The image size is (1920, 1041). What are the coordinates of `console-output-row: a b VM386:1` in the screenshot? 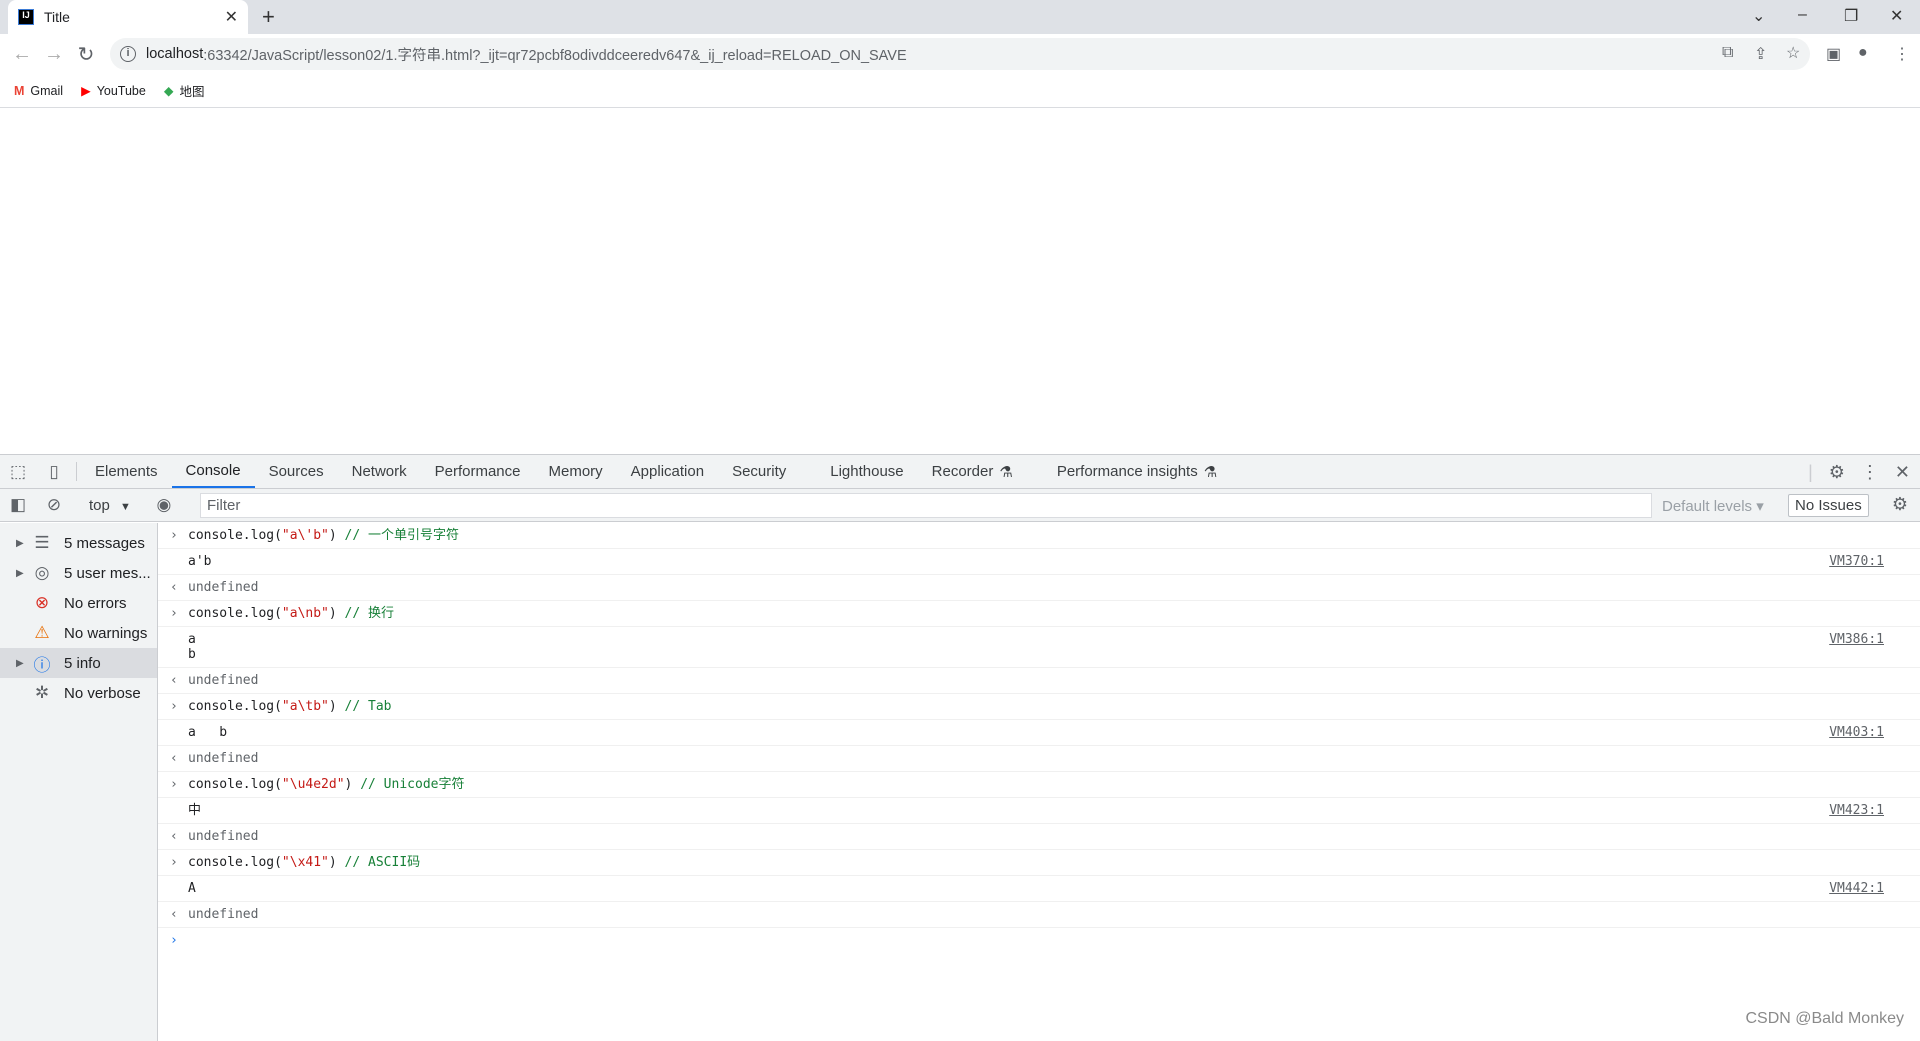 It's located at (1039, 647).